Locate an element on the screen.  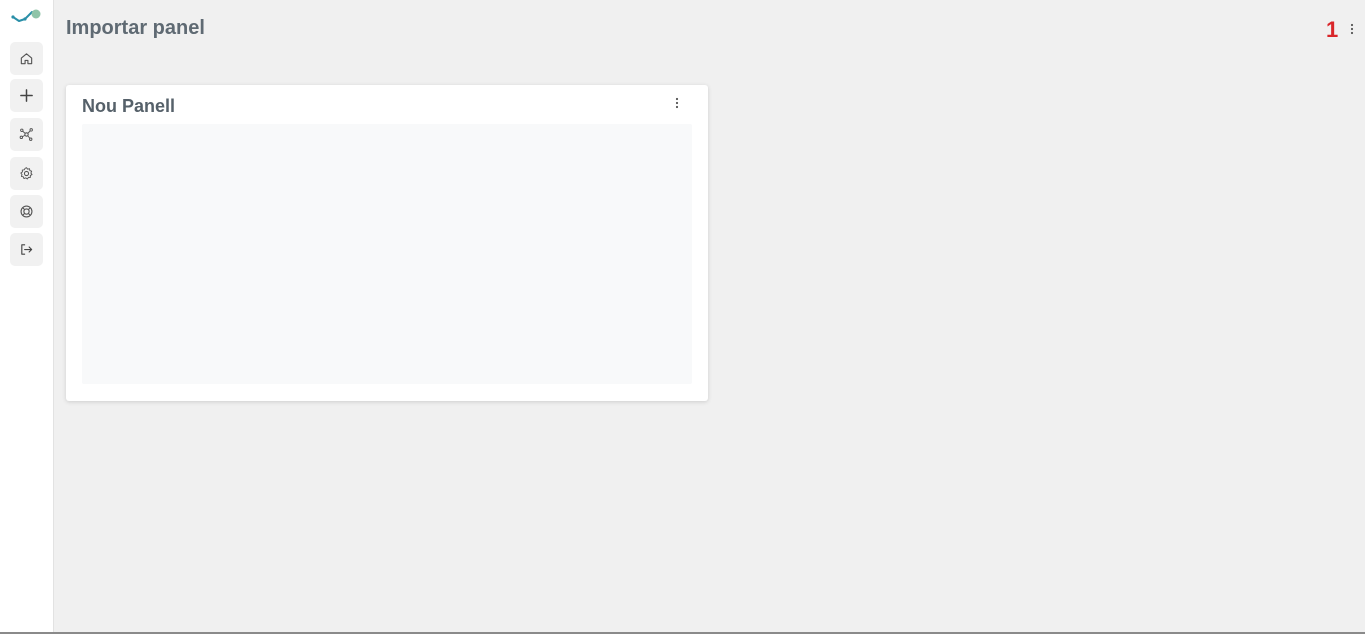
sidebar-item-help is located at coordinates (26, 211).